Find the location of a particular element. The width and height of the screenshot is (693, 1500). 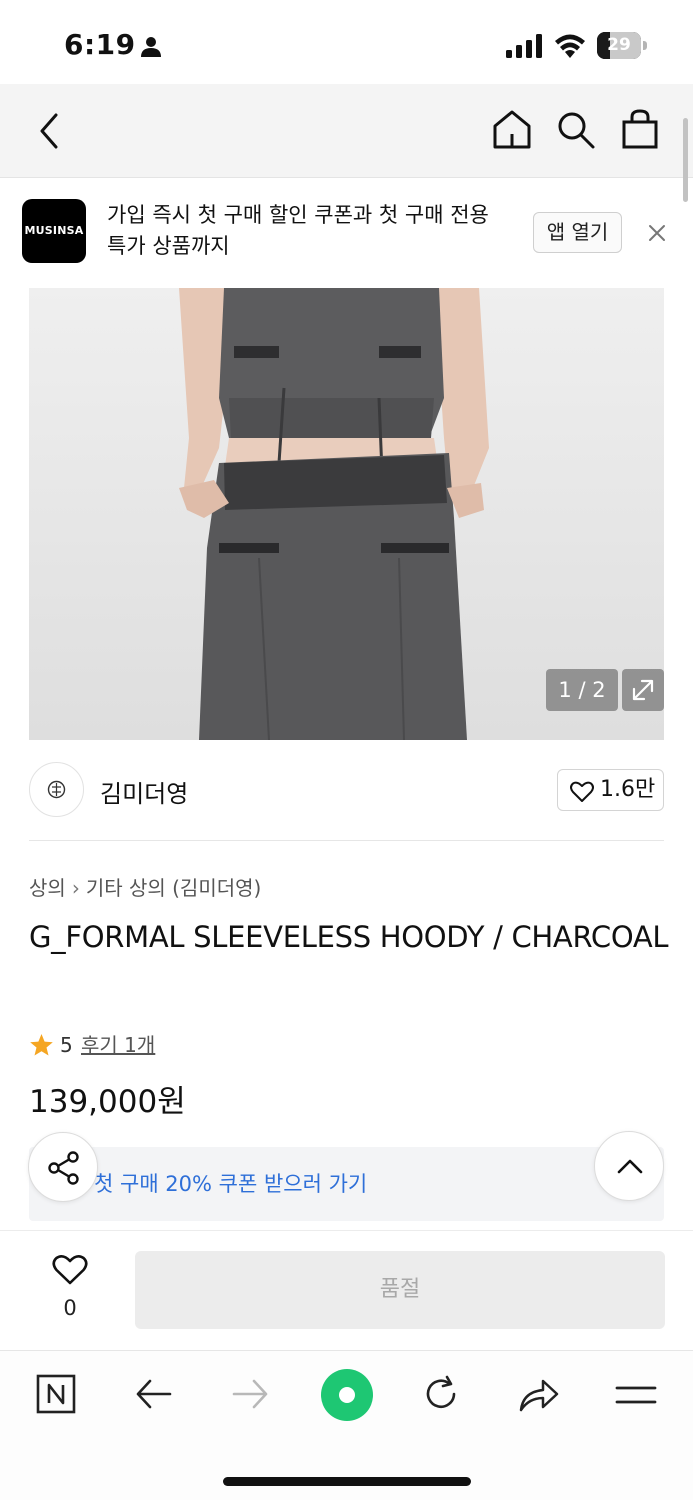

brand-logo-icon is located at coordinates (56, 789).